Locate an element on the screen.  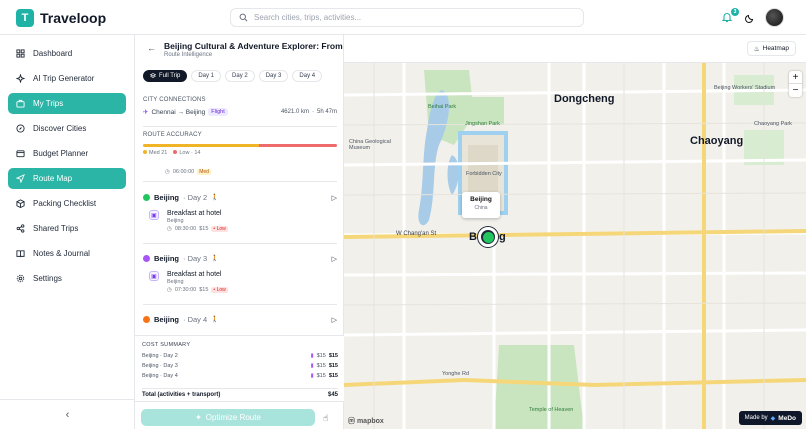
tab-day-2: Day 2 is located at coordinates (240, 76).